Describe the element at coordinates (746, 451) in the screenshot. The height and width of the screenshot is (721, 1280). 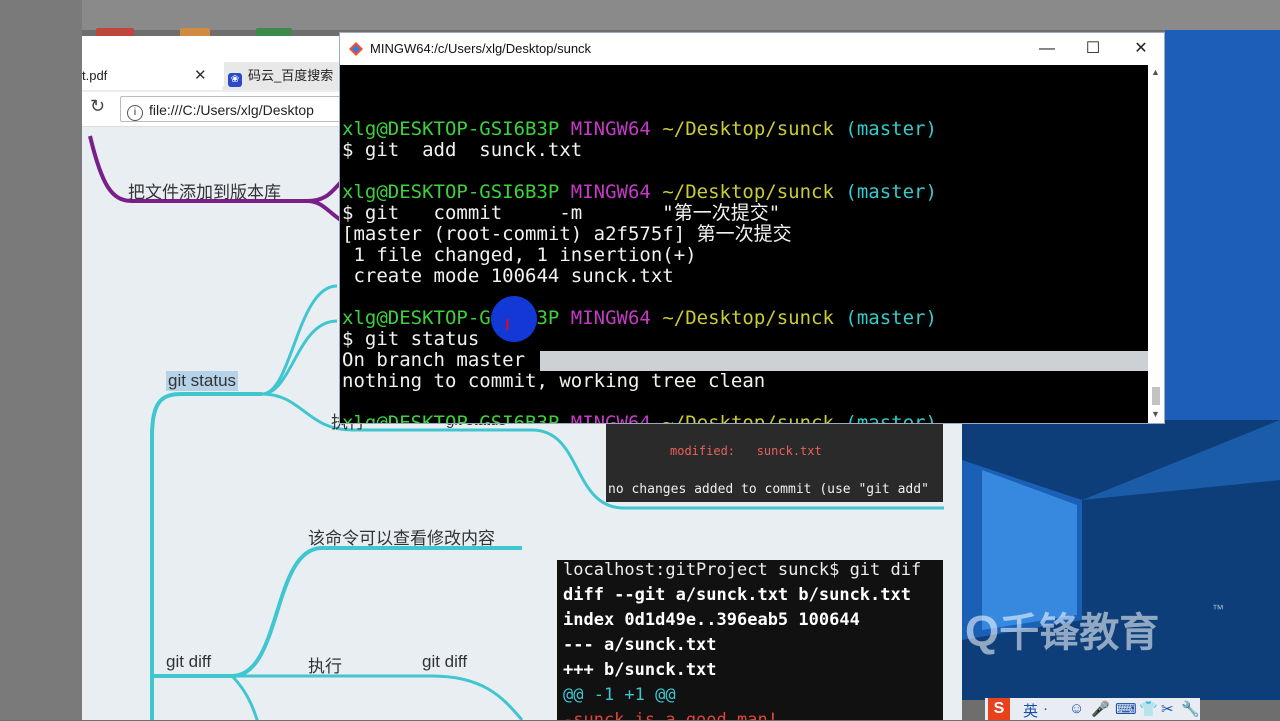
I see `snippet-modified-line: modified: sunck.txt` at that location.